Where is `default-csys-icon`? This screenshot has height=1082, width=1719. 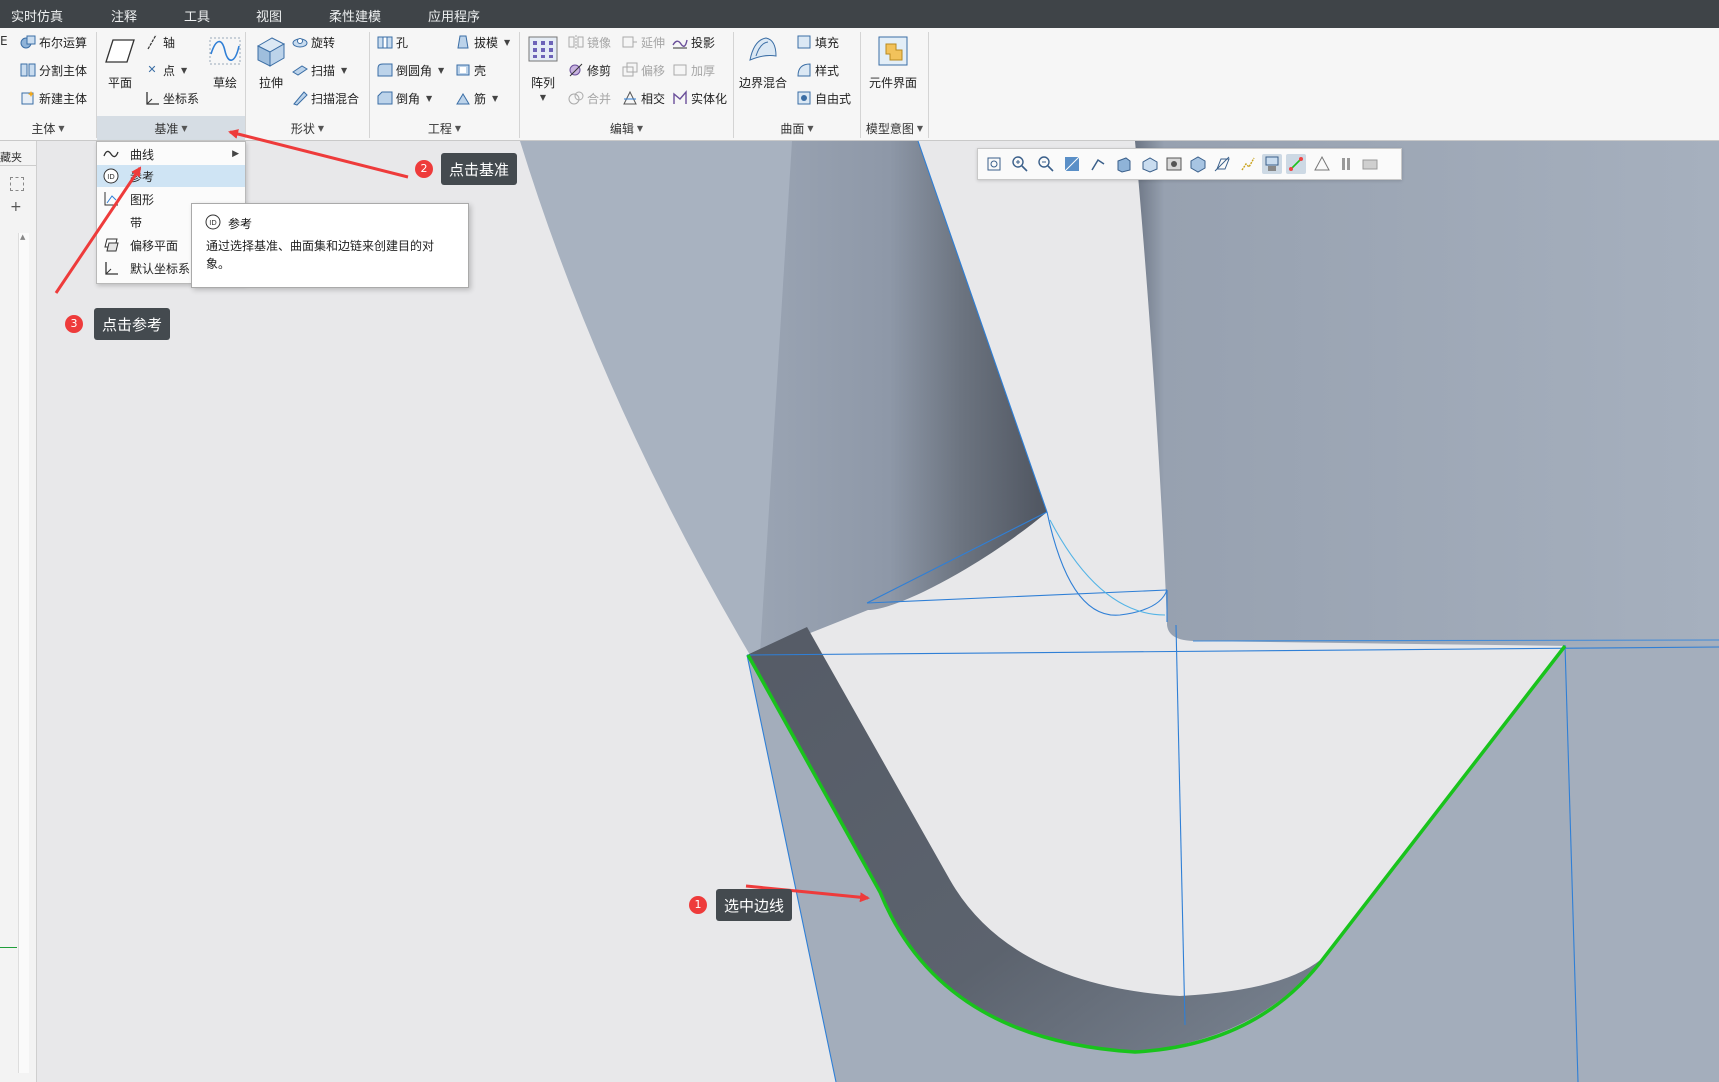
default-csys-icon is located at coordinates (111, 268).